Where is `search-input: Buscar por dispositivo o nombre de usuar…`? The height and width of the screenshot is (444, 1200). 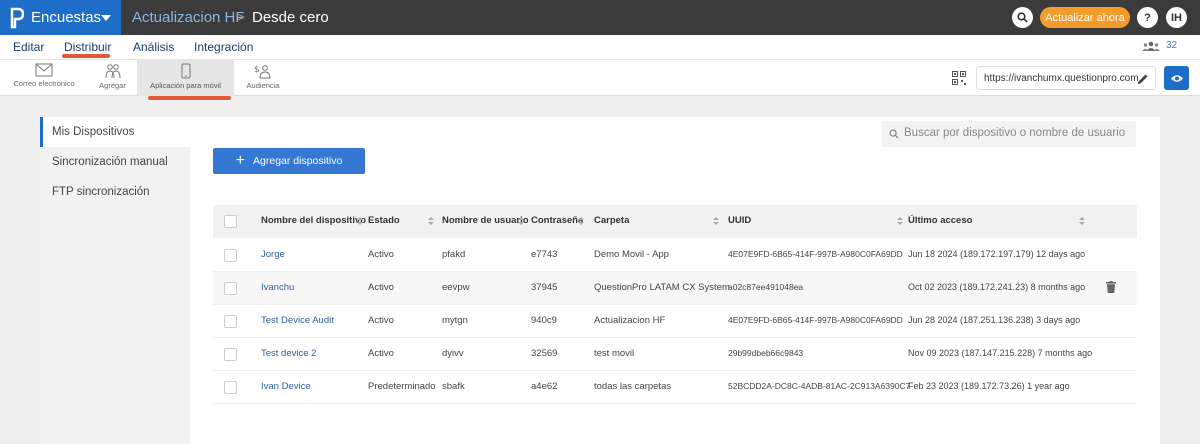 search-input: Buscar por dispositivo o nombre de usuar… is located at coordinates (1009, 134).